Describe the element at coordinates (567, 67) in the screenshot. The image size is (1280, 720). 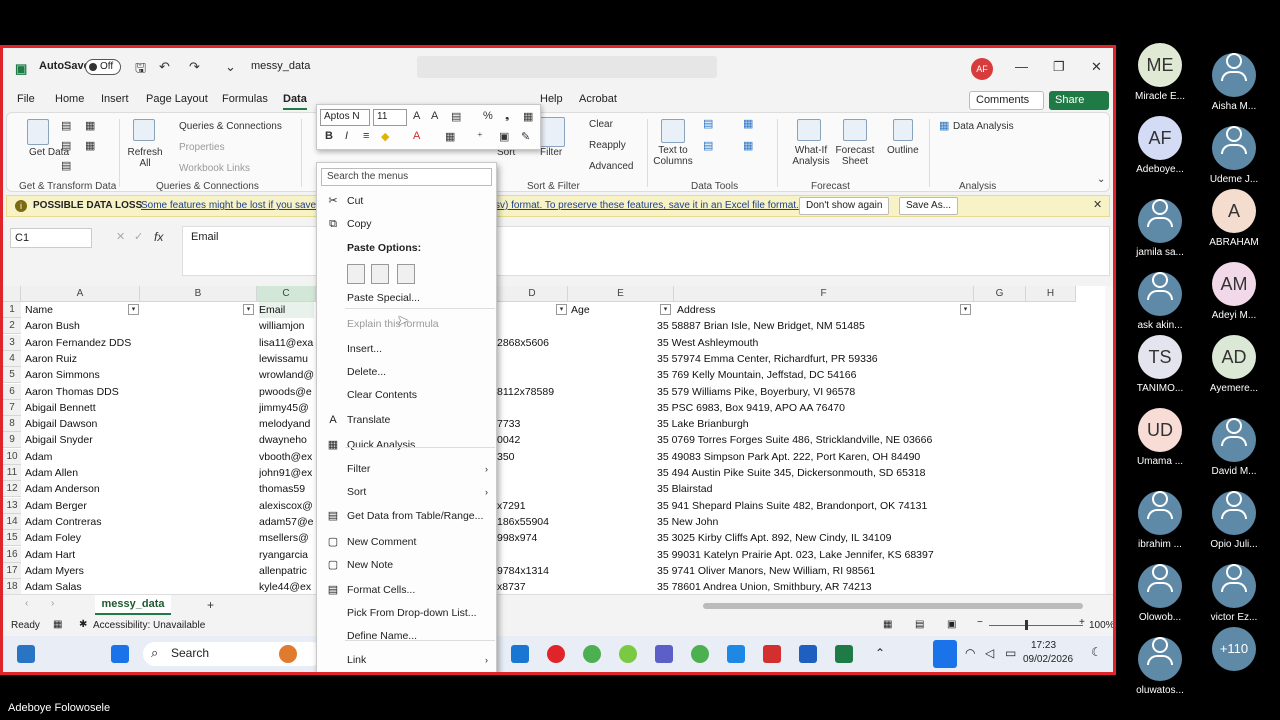
I see `title-search-box` at that location.